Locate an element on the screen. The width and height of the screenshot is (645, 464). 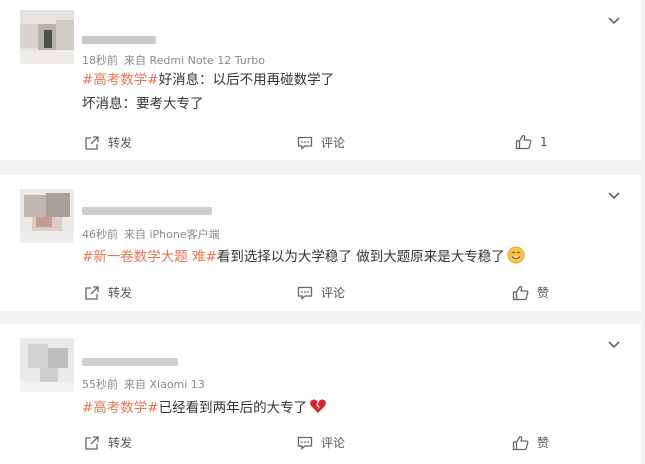
broken-heart-icon is located at coordinates (318, 406).